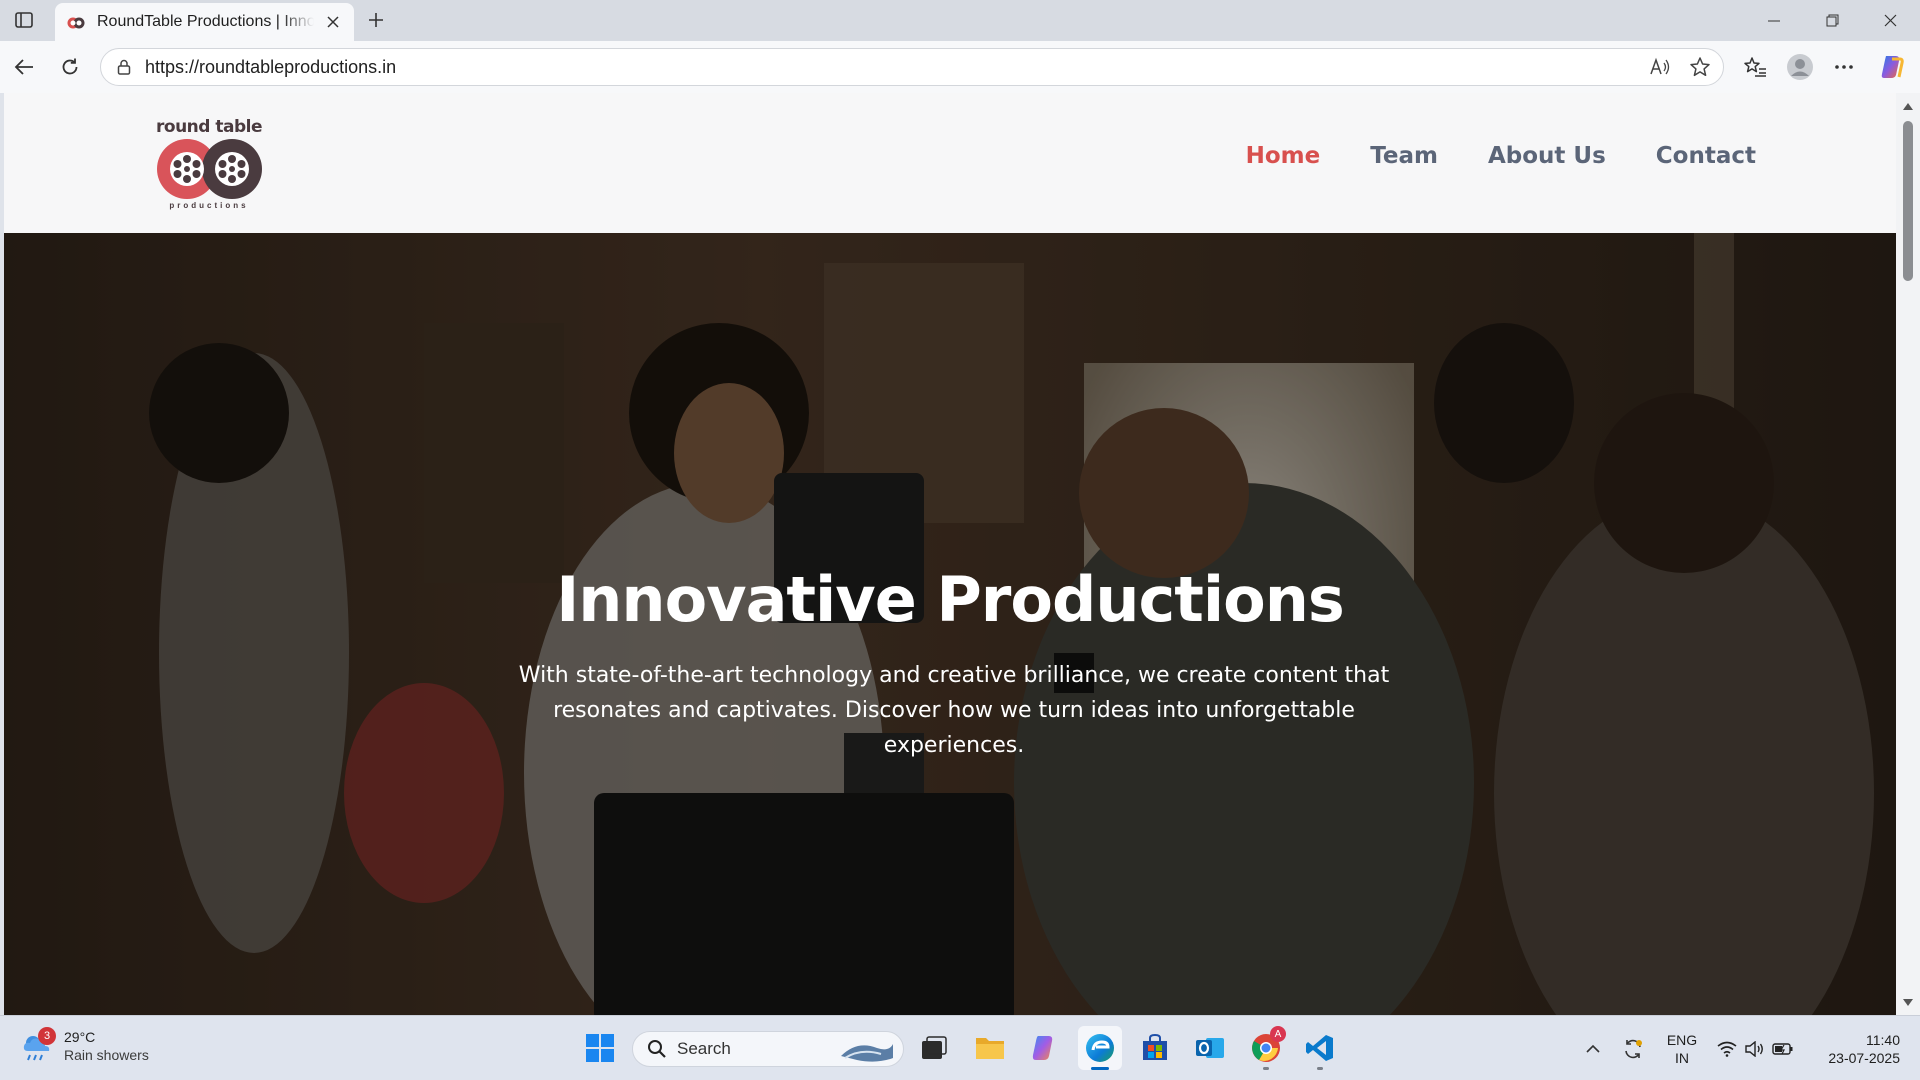 This screenshot has height=1080, width=1920. Describe the element at coordinates (704, 1048) in the screenshot. I see `search-label: Search` at that location.